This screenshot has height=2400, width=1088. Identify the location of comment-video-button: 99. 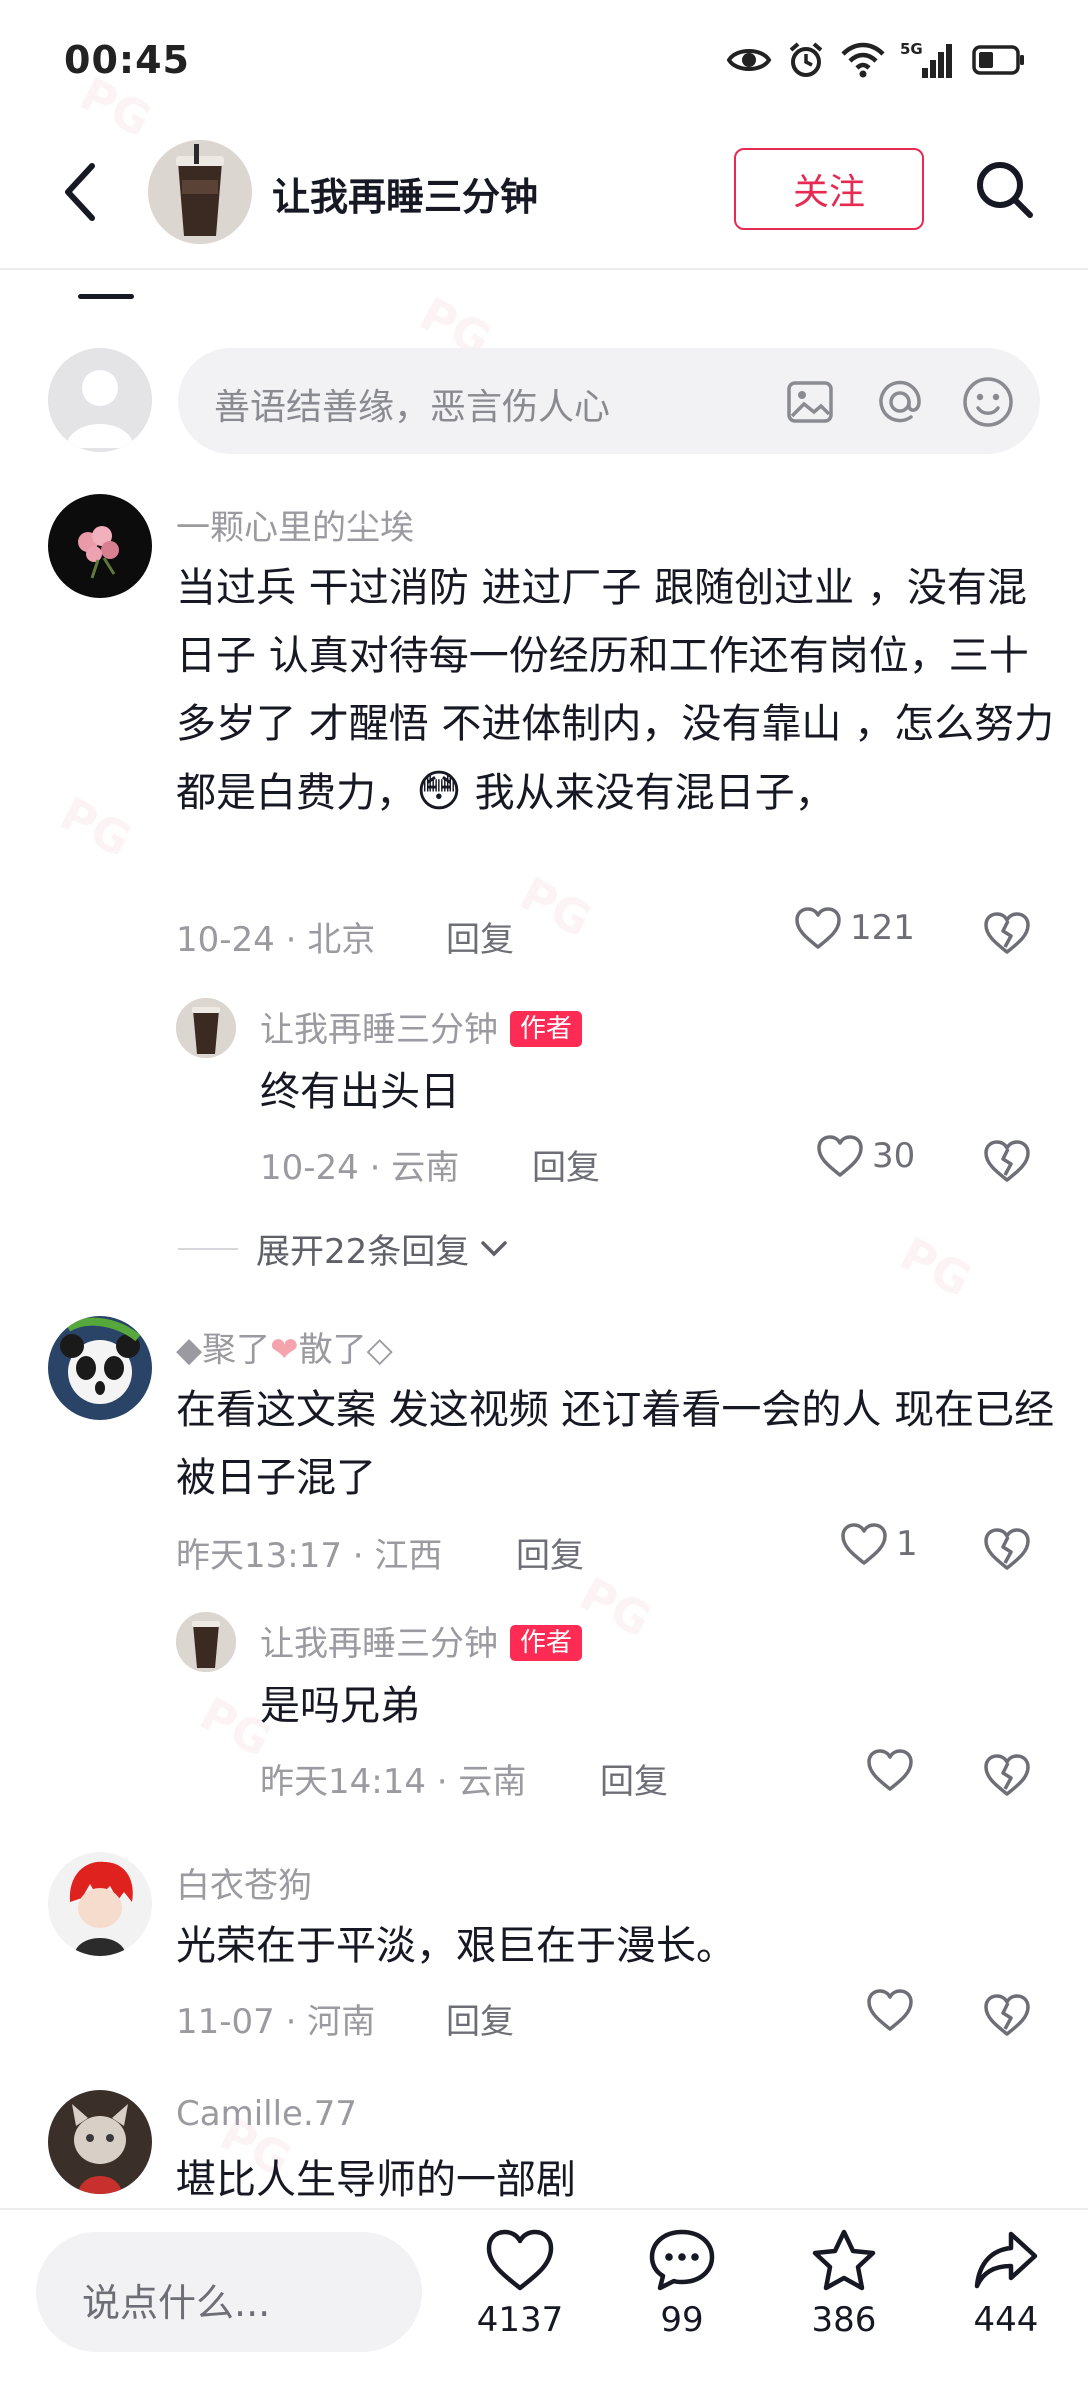
(682, 2308).